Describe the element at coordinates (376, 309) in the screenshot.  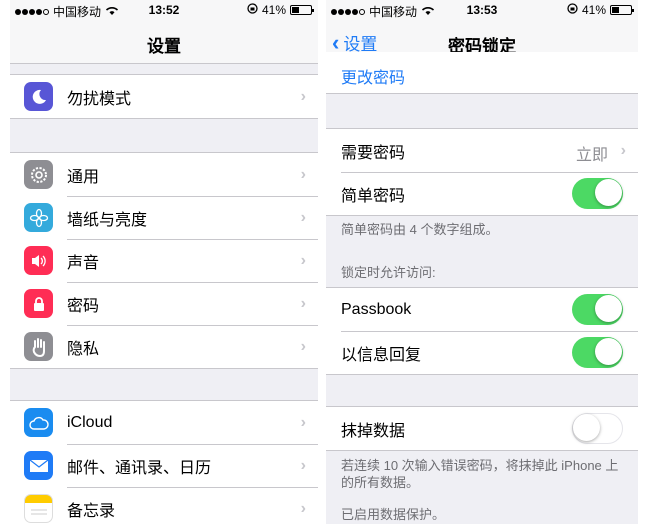
I see `passbook-label: Passbook` at that location.